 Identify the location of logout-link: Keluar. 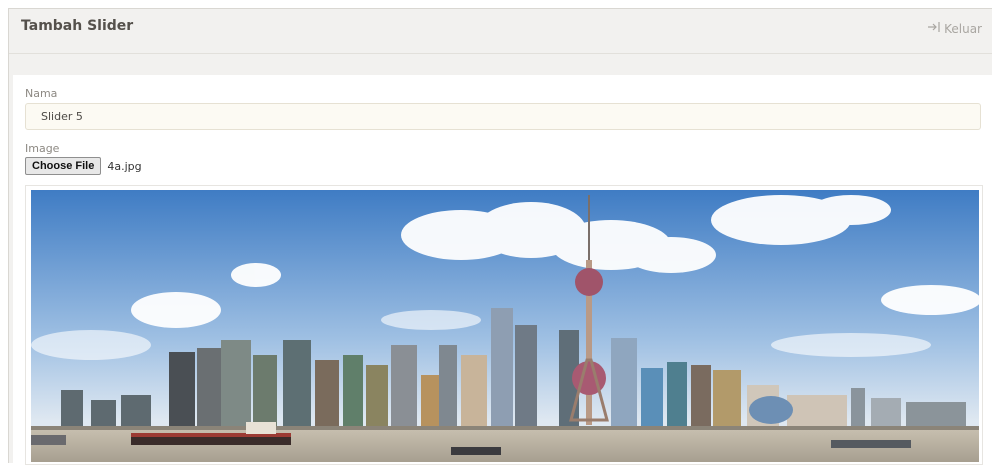
(954, 28).